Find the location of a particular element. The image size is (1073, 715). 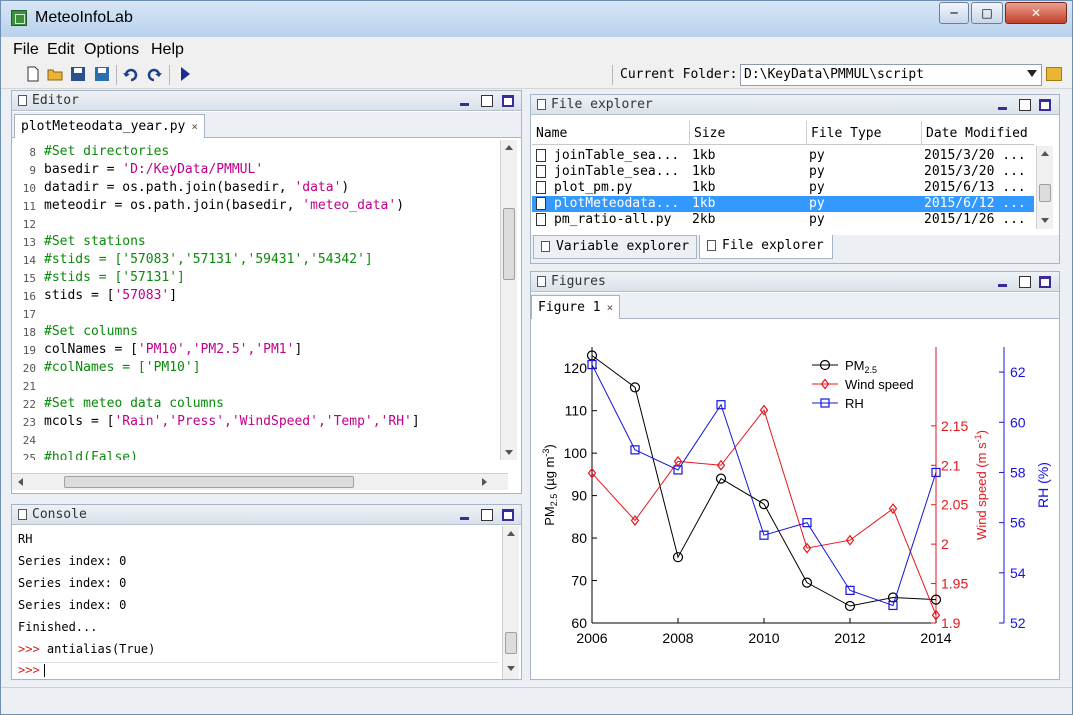

new-file-icon is located at coordinates (33, 74).